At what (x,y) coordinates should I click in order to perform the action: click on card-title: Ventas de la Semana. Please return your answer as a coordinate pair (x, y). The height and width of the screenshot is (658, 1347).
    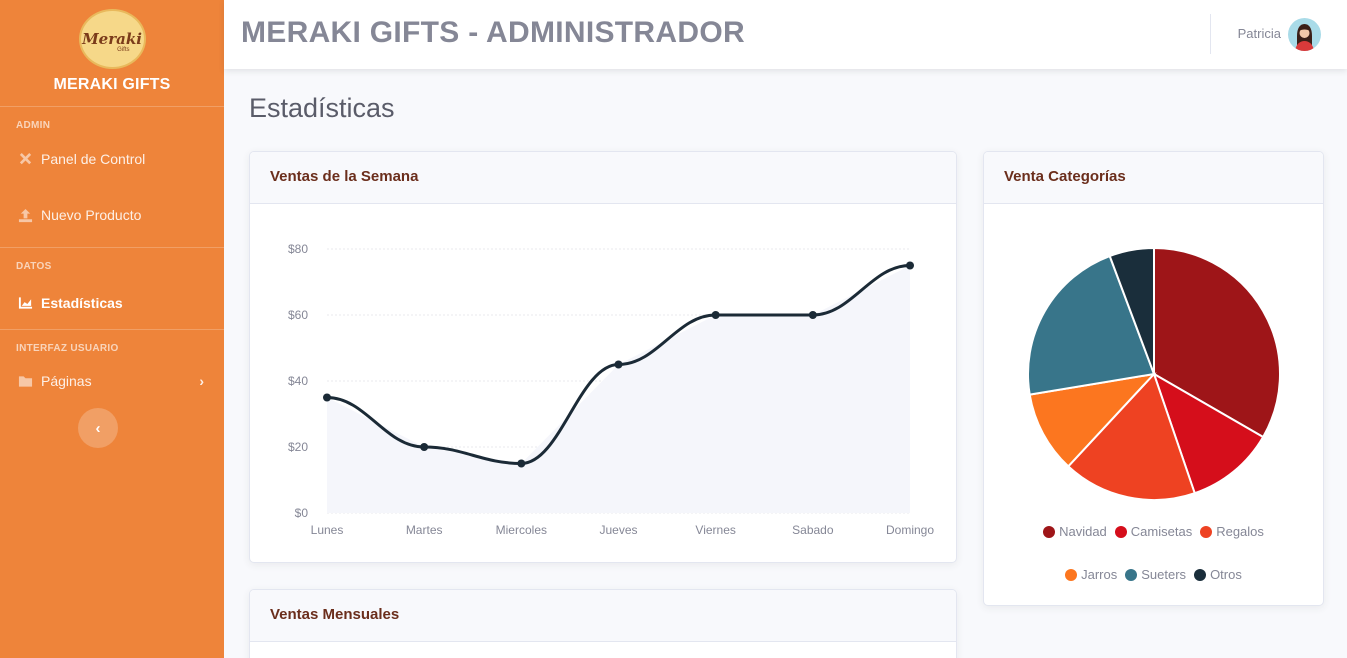
    Looking at the image, I should click on (603, 178).